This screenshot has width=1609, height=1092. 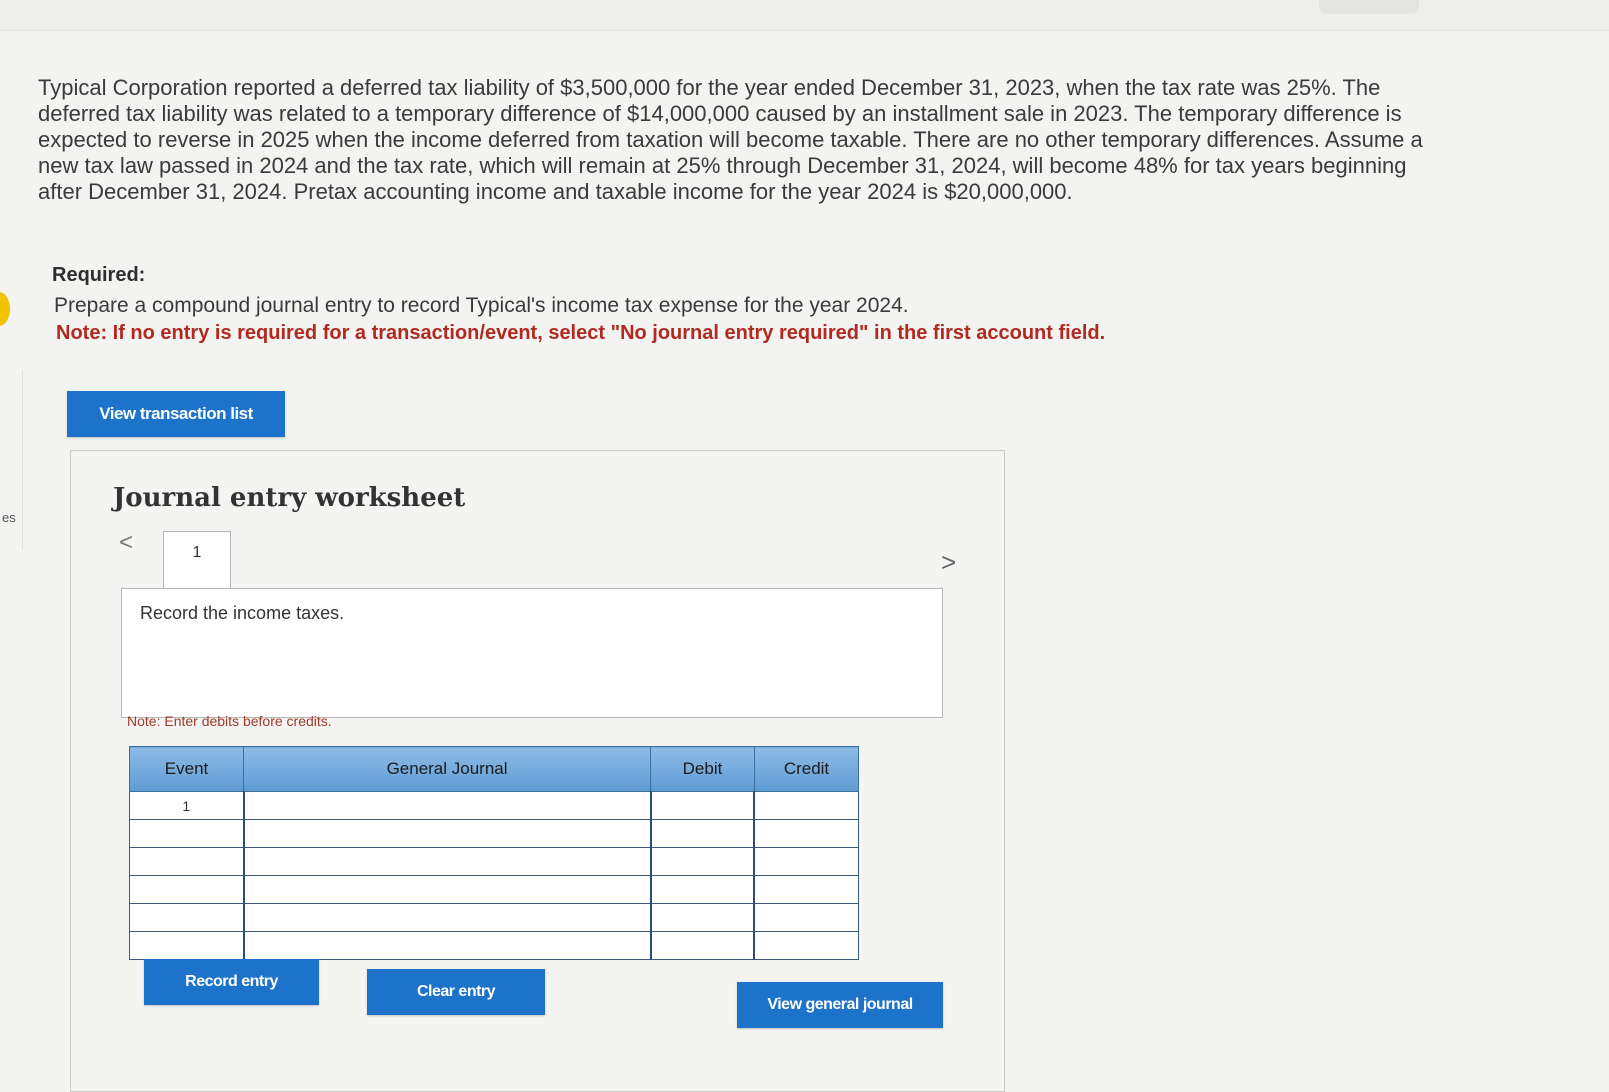 I want to click on event-cell: 1, so click(x=186, y=805).